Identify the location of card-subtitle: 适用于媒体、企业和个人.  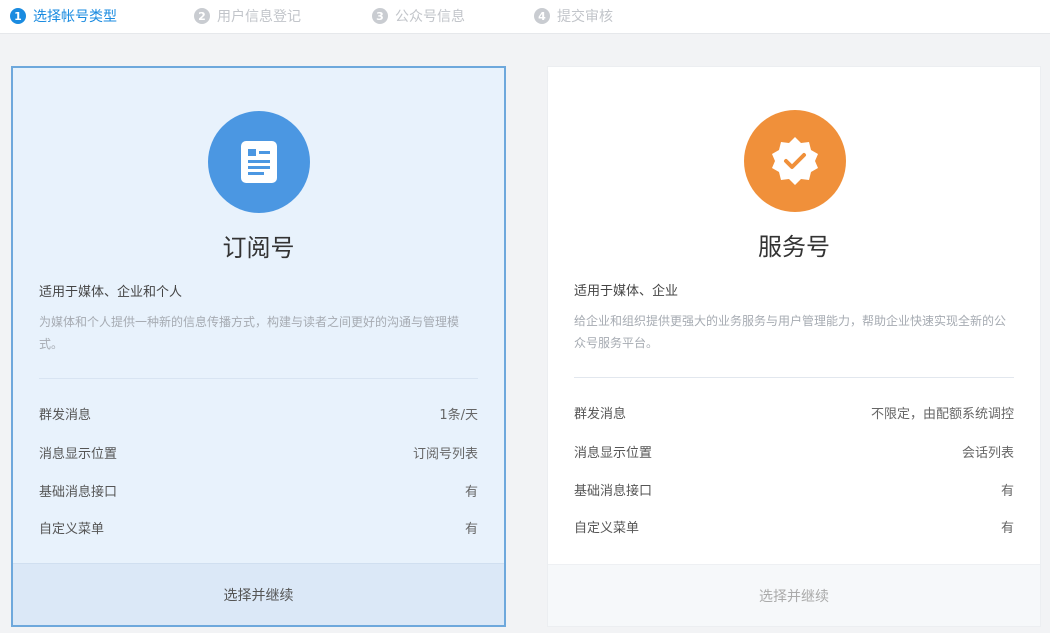
(111, 292).